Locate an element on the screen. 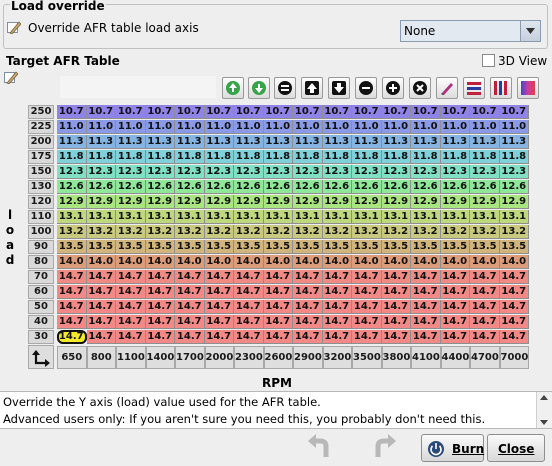 This screenshot has width=552, height=466. load-axis-cell: 90 is located at coordinates (41, 247).